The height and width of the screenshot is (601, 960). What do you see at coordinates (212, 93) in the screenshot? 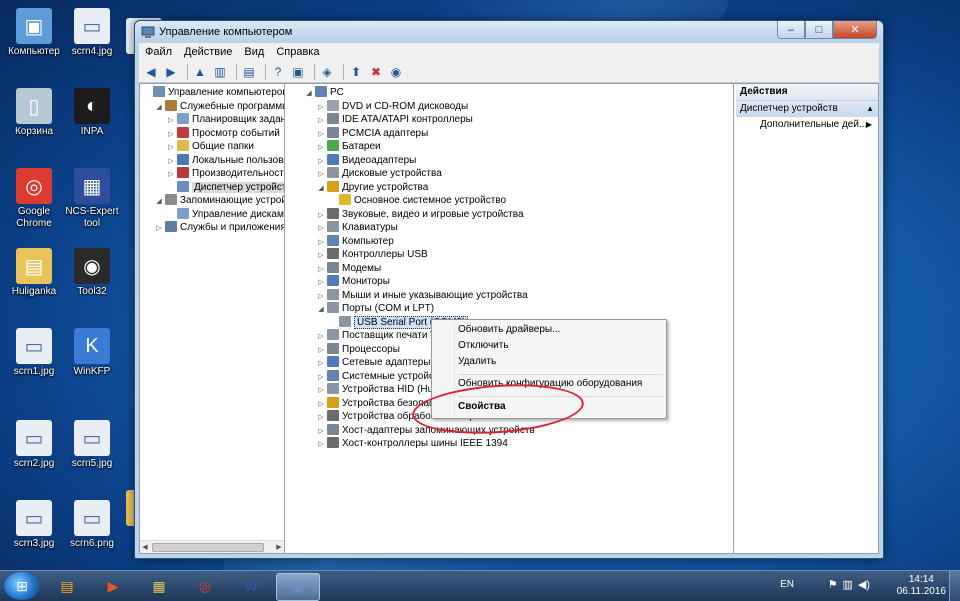
I see `tree-item: Управление компьютером (л` at bounding box center [212, 93].